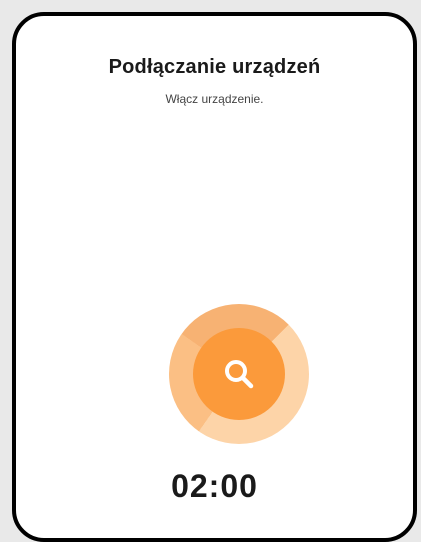 This screenshot has height=542, width=421. I want to click on countdown-timer: 02:00, so click(214, 486).